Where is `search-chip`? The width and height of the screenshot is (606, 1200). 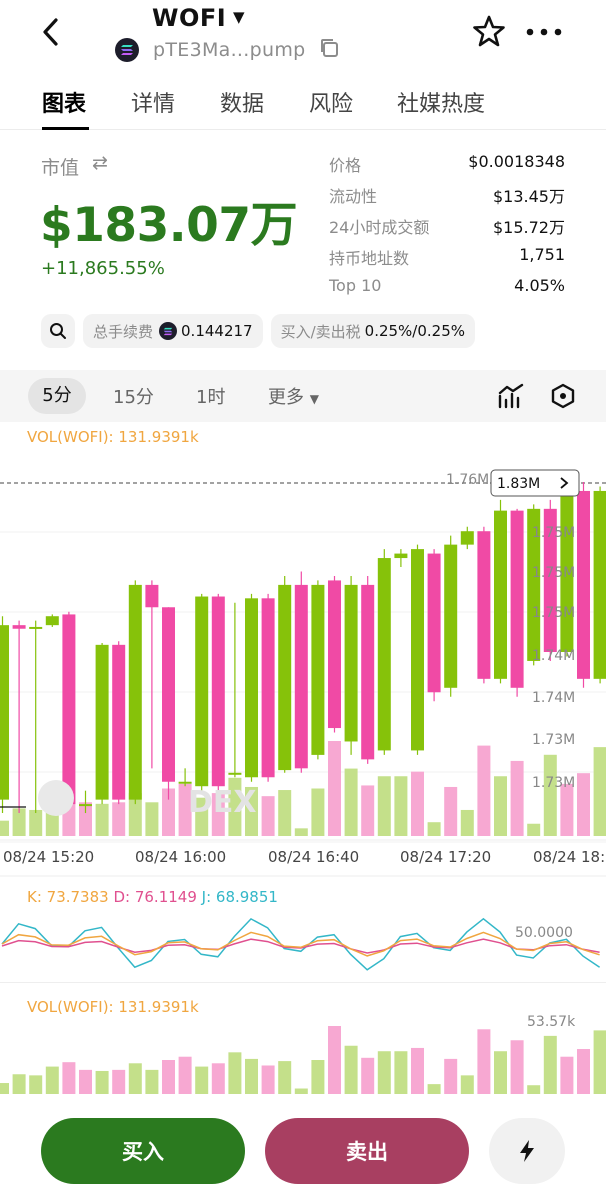 search-chip is located at coordinates (58, 331).